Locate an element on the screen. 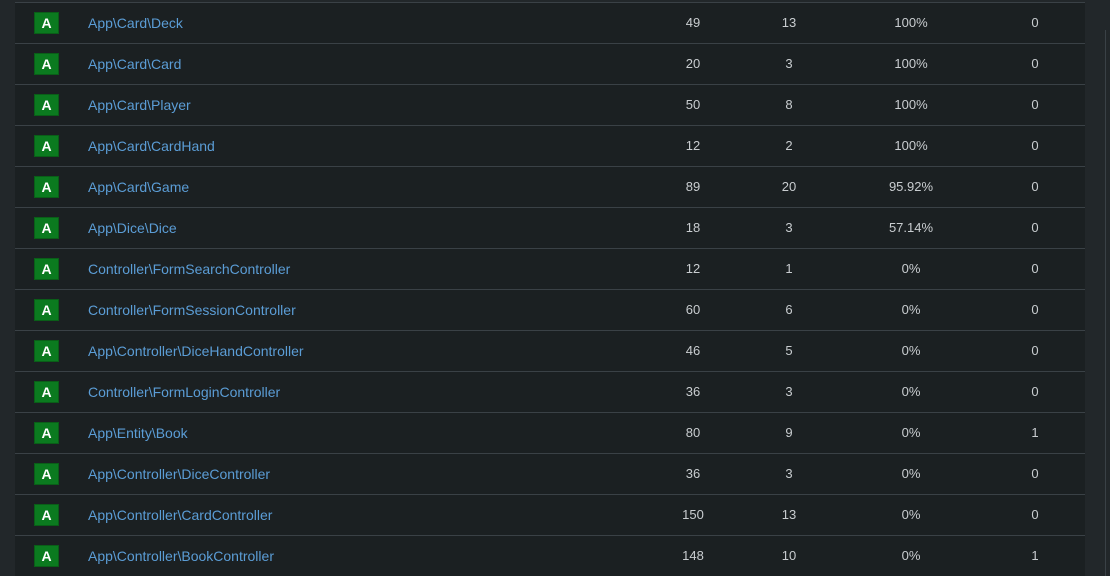 This screenshot has width=1110, height=576. table-row: A App\Card\Deck 49 13 100% 0 is located at coordinates (550, 23).